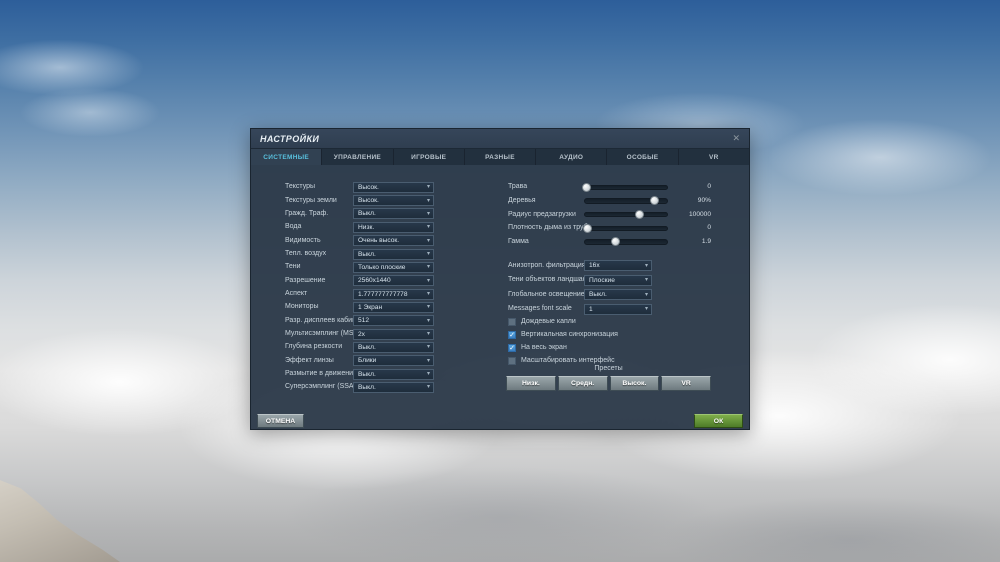 This screenshot has height=562, width=1000. I want to click on dropdown: Плоские ▾, so click(618, 280).